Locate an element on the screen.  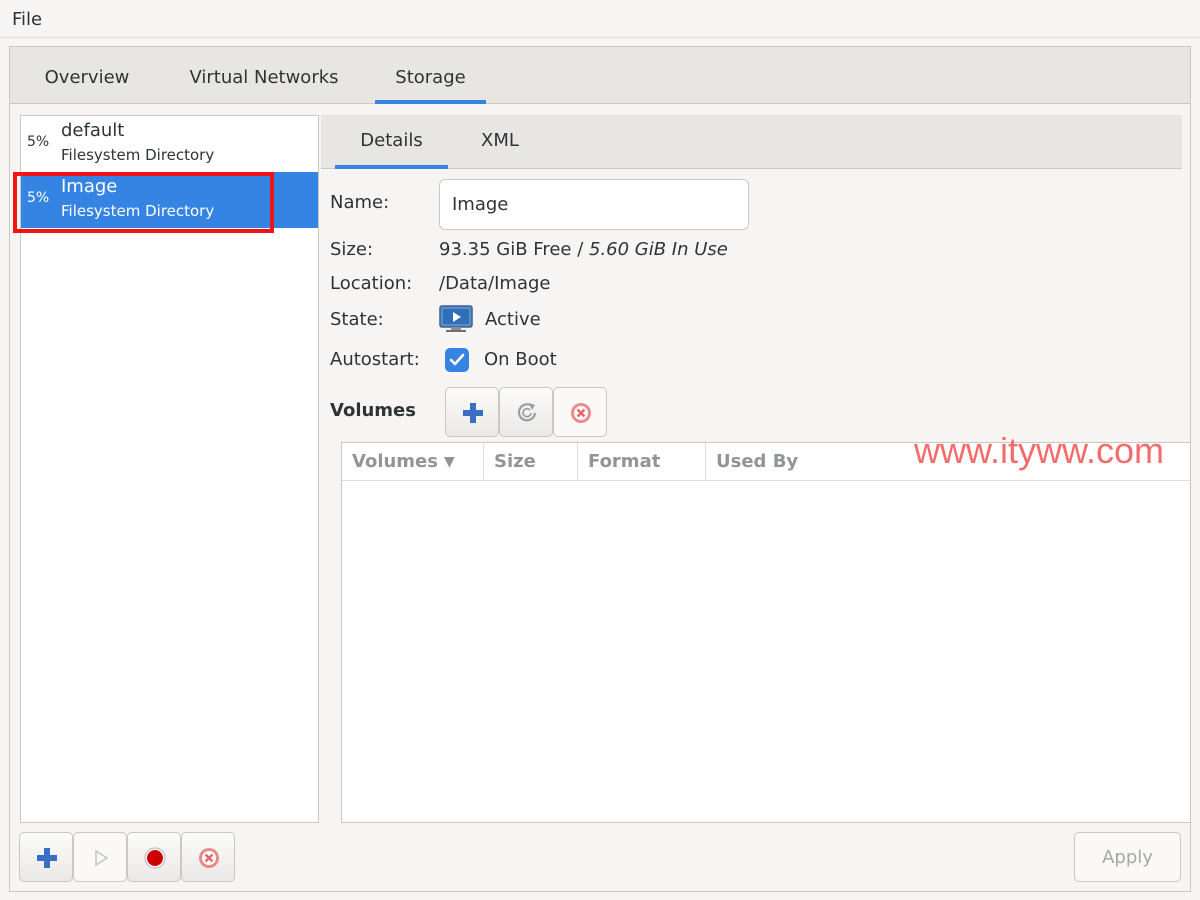
size-in-use: 5.60 GiB In Use is located at coordinates (658, 249).